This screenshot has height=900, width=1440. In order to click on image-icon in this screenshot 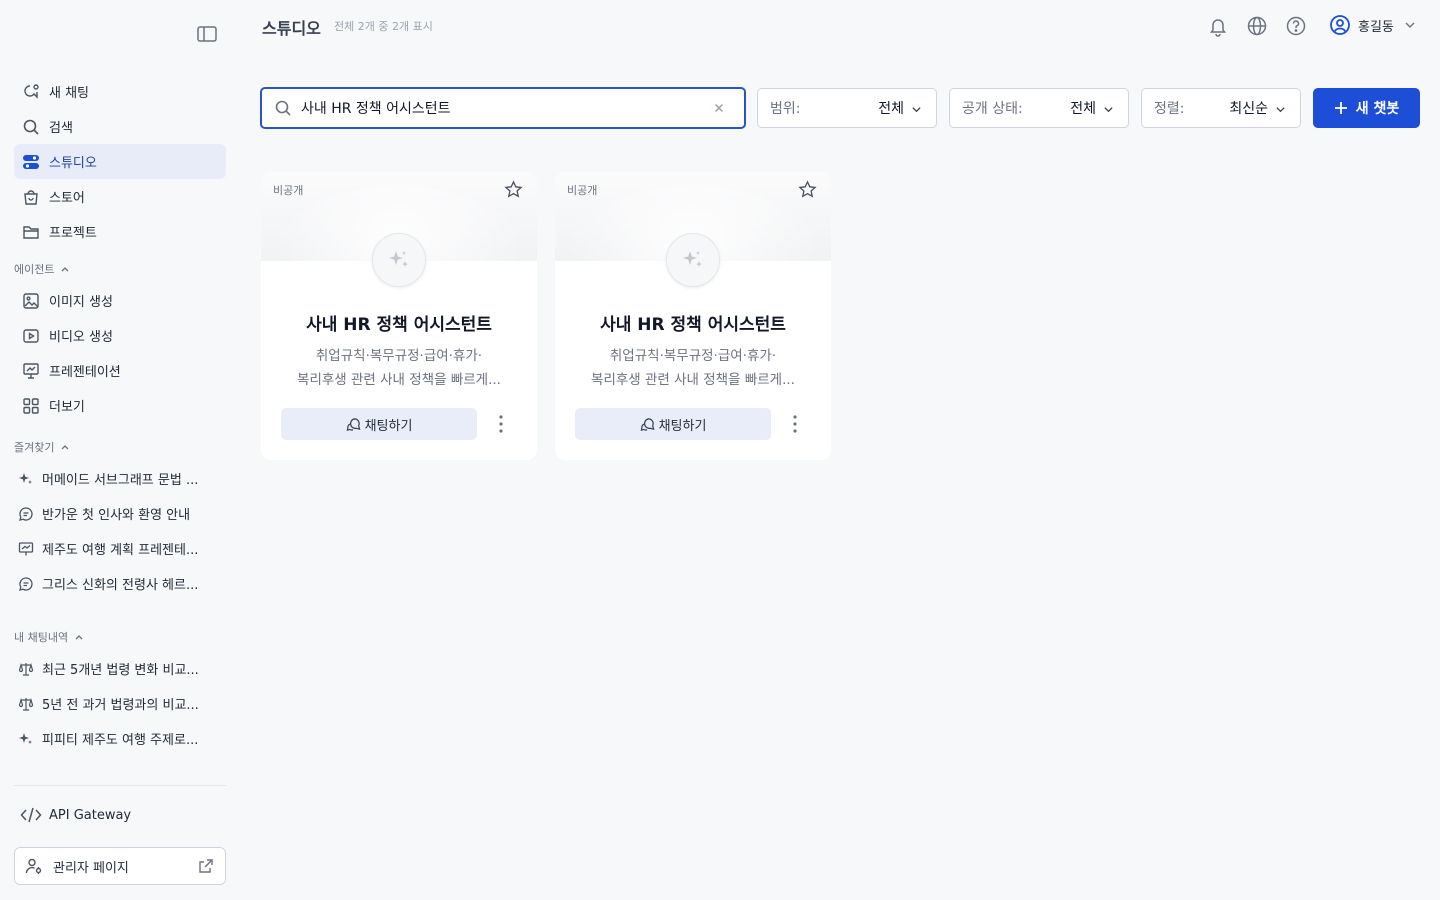, I will do `click(31, 300)`.